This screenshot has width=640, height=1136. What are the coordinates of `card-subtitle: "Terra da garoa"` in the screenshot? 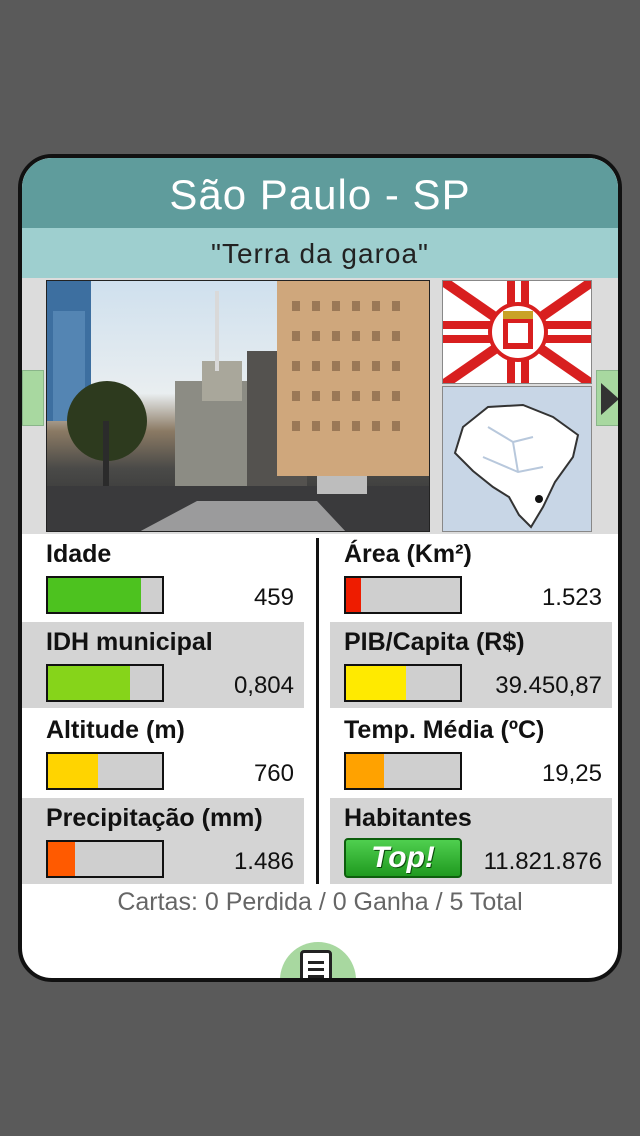 It's located at (320, 253).